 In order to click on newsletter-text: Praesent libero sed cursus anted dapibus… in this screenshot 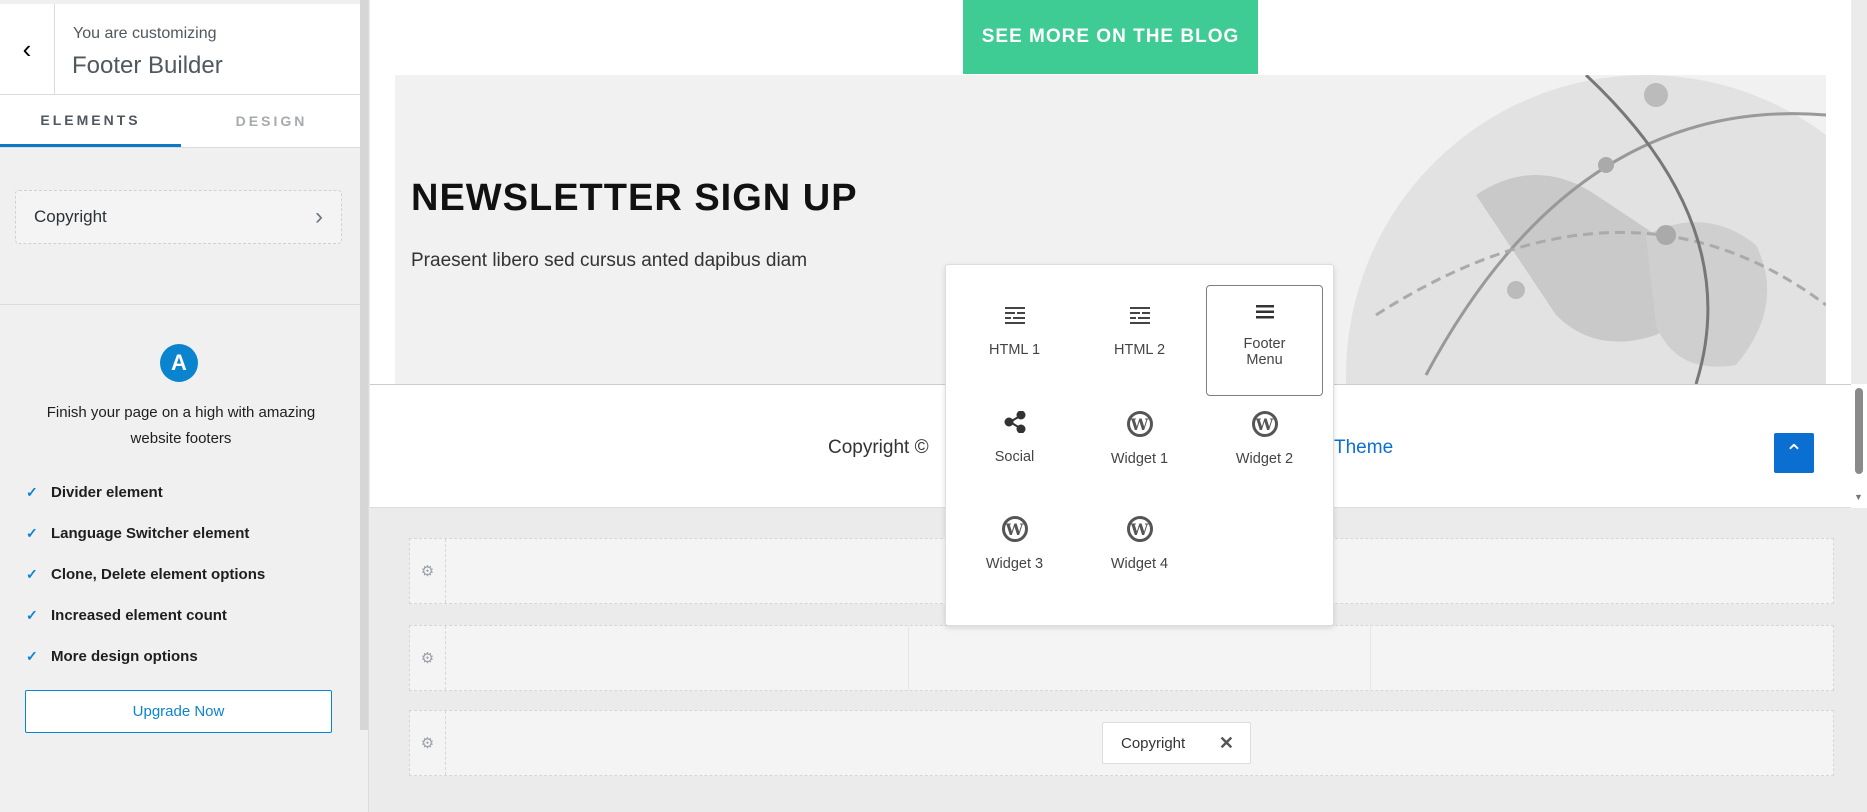, I will do `click(609, 260)`.